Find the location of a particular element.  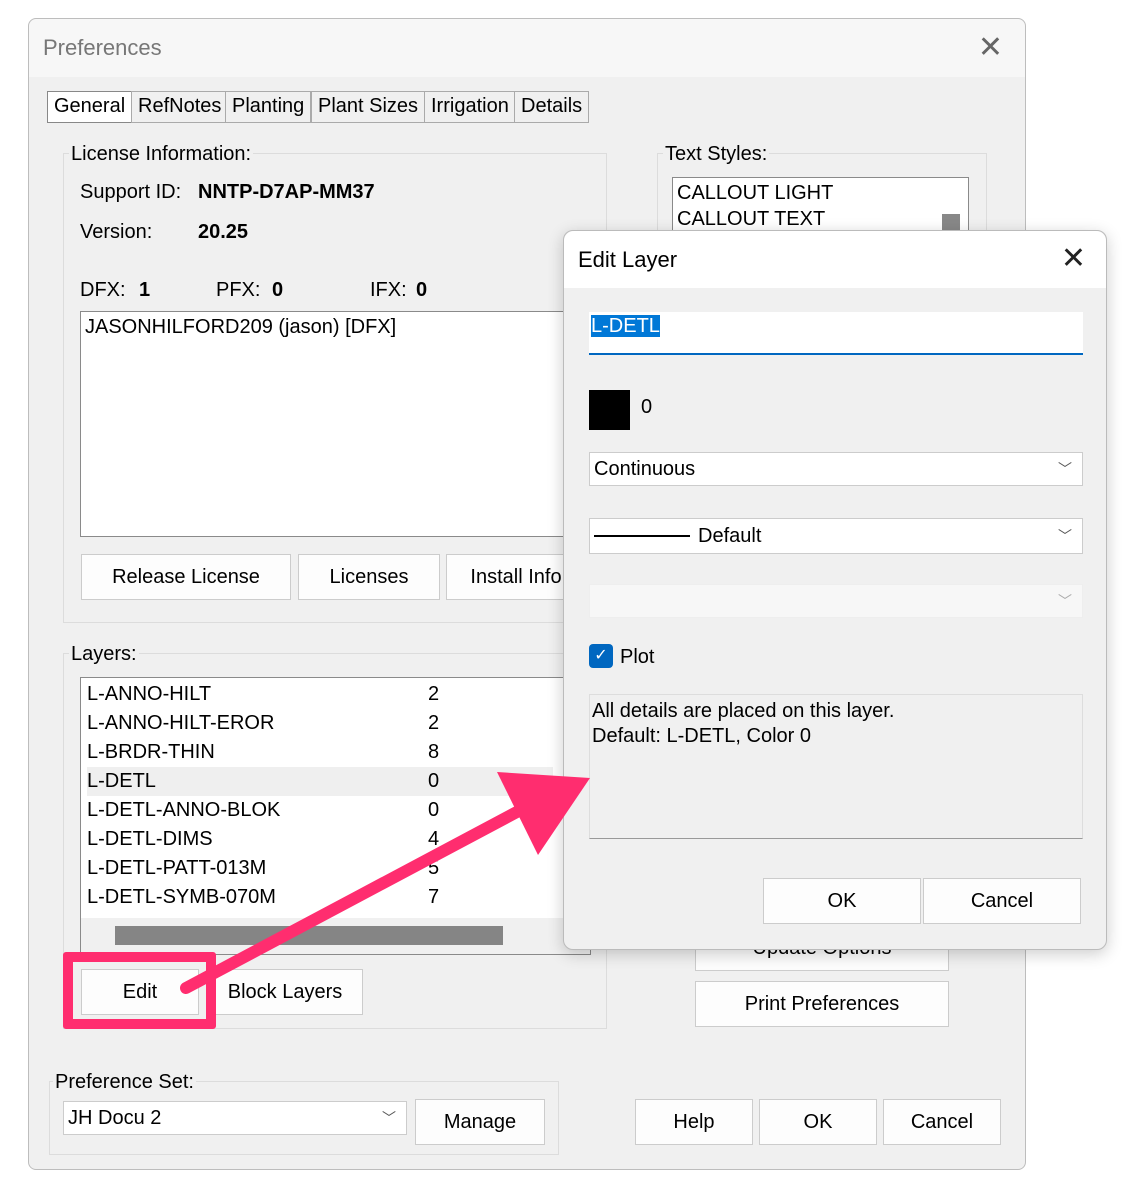

arrow-annotation is located at coordinates (385, 883).